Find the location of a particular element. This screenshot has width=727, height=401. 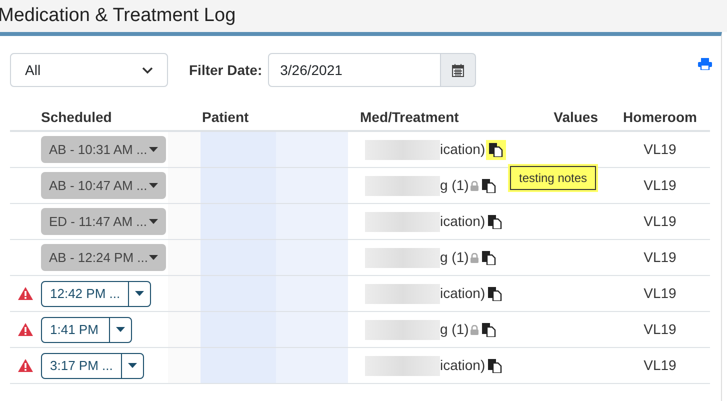

date-field: 3/26/2021 is located at coordinates (355, 70).